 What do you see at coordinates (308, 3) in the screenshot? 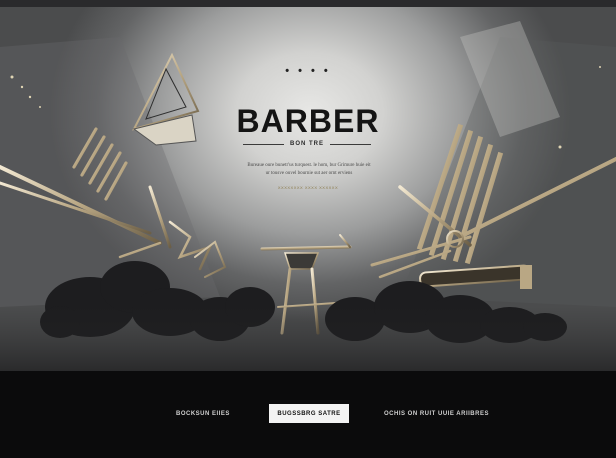
I see `top-bar` at bounding box center [308, 3].